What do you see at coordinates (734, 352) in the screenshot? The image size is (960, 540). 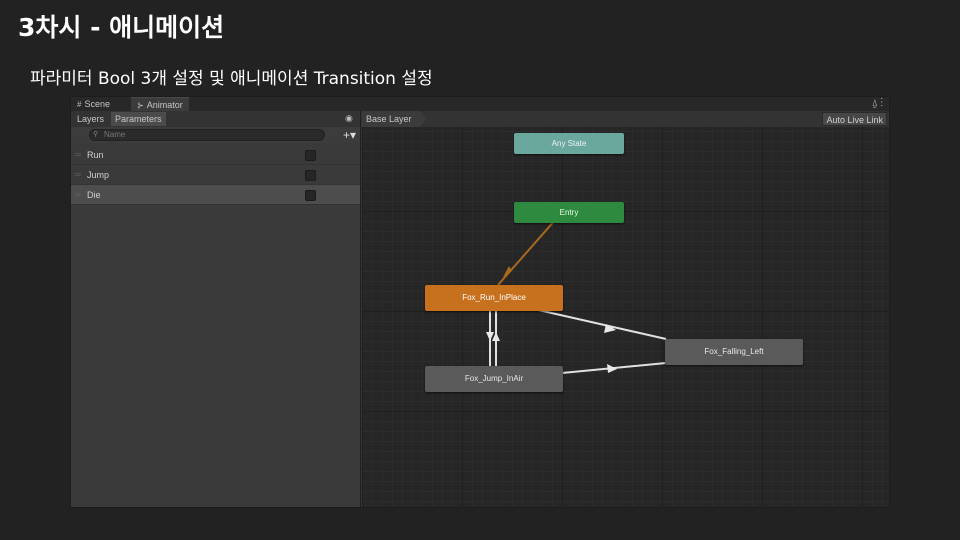 I see `state-fox-falling-left: Fox_Falling_Left` at bounding box center [734, 352].